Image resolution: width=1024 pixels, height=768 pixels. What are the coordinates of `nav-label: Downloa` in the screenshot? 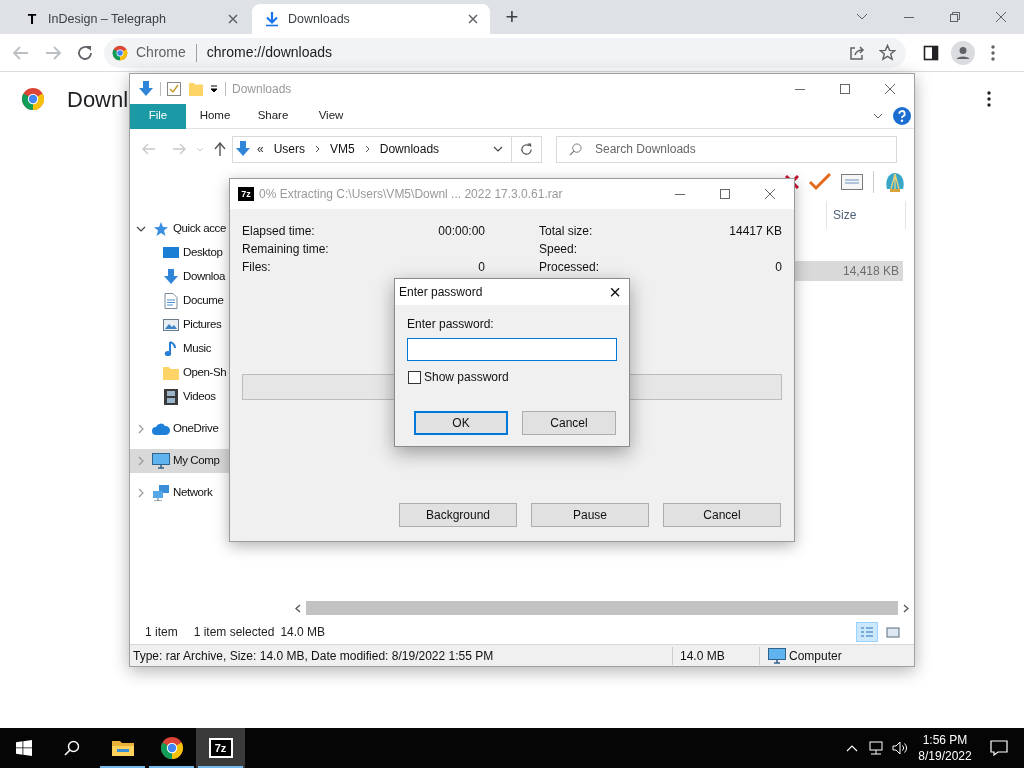 It's located at (204, 277).